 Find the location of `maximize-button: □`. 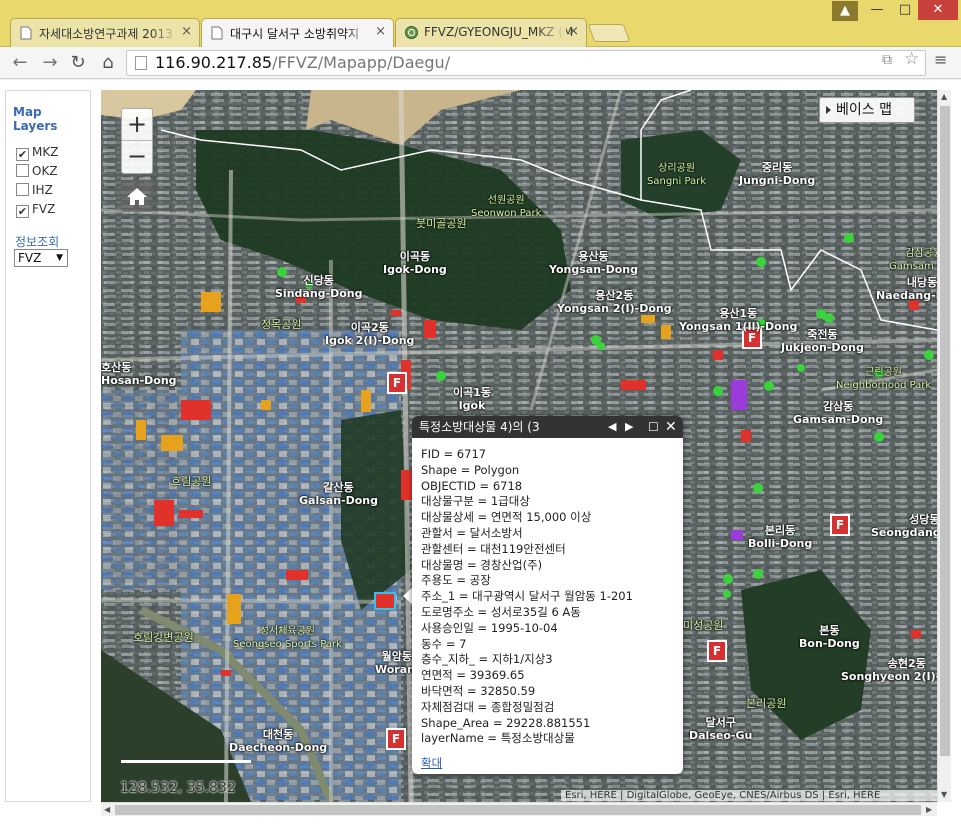

maximize-button: □ is located at coordinates (905, 10).